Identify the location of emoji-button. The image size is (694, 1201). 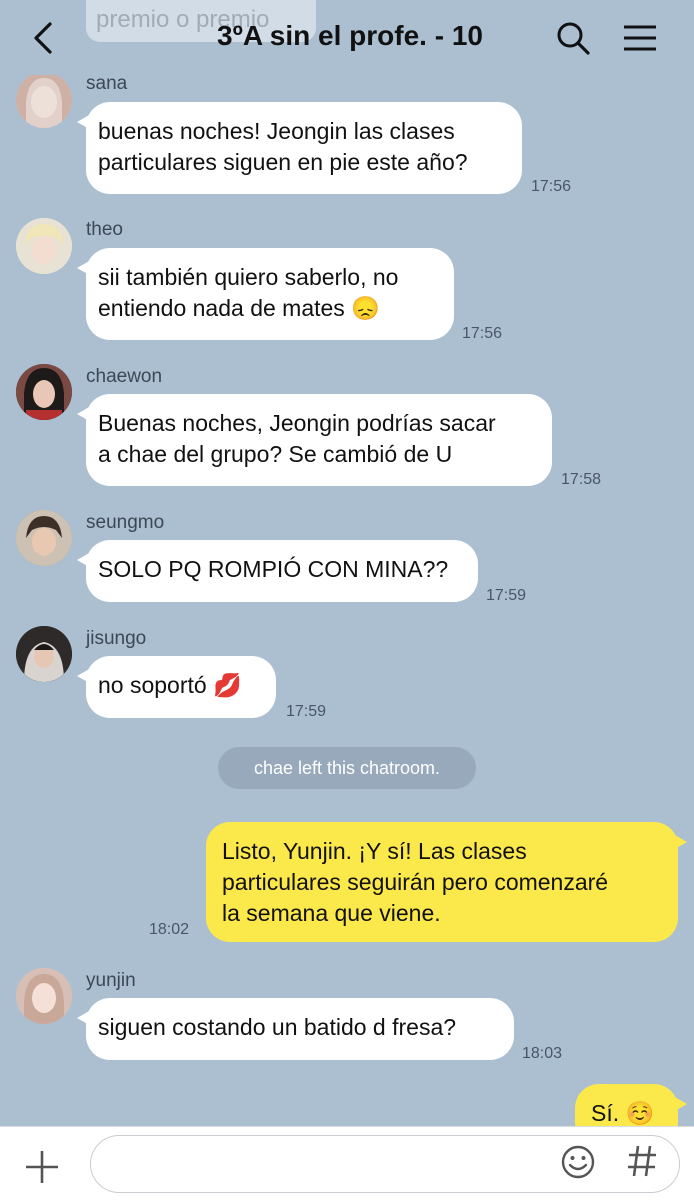
(578, 1162).